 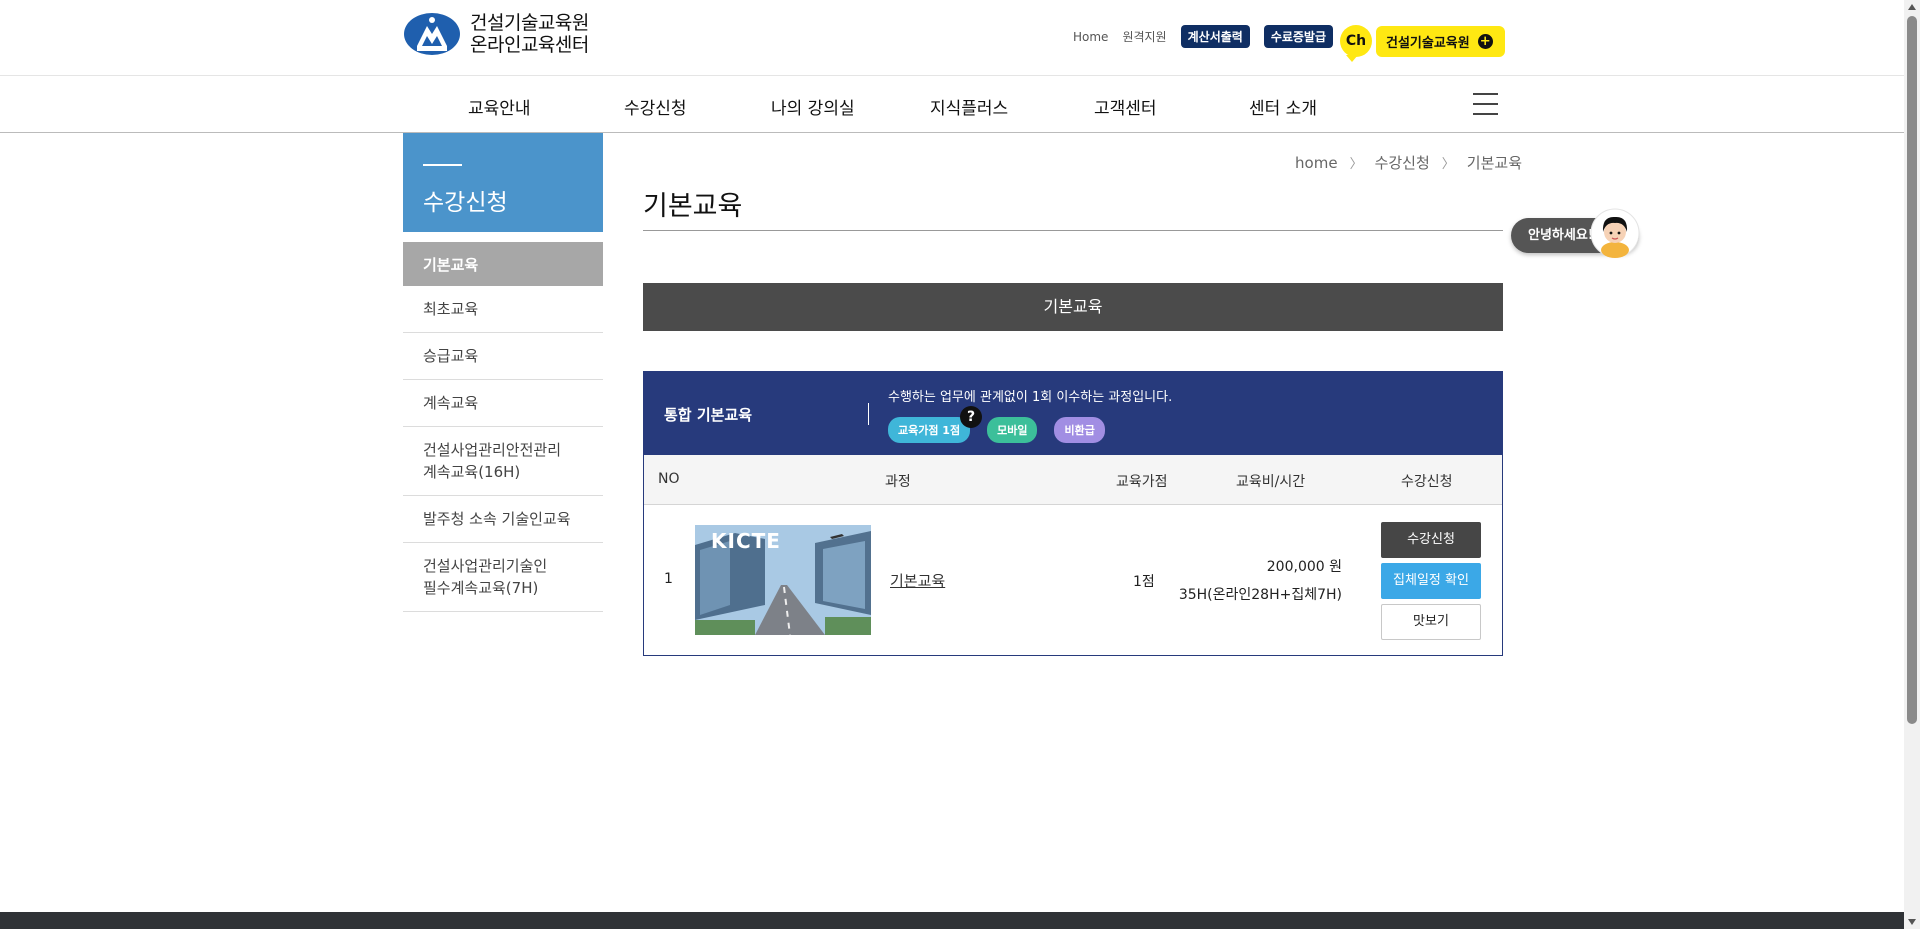 I want to click on breadcrumb-enroll: 수강신청, so click(x=1402, y=162).